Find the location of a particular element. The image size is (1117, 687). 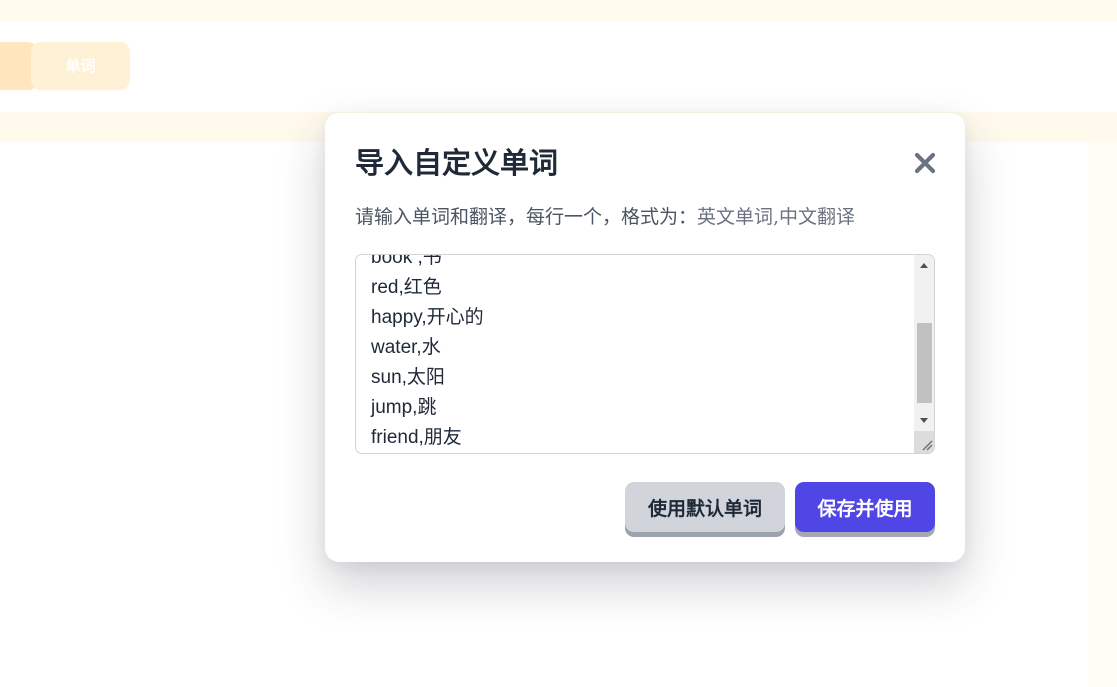

background-top-strip is located at coordinates (558, 11).